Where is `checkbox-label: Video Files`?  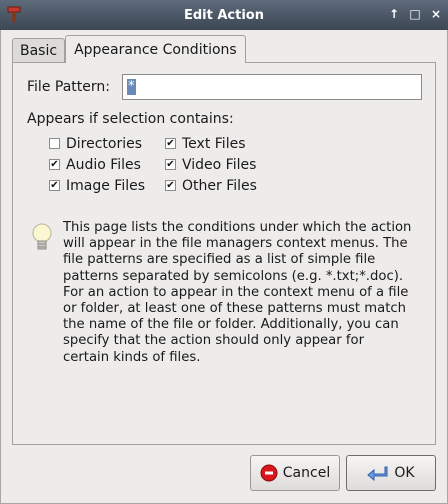
checkbox-label: Video Files is located at coordinates (219, 164).